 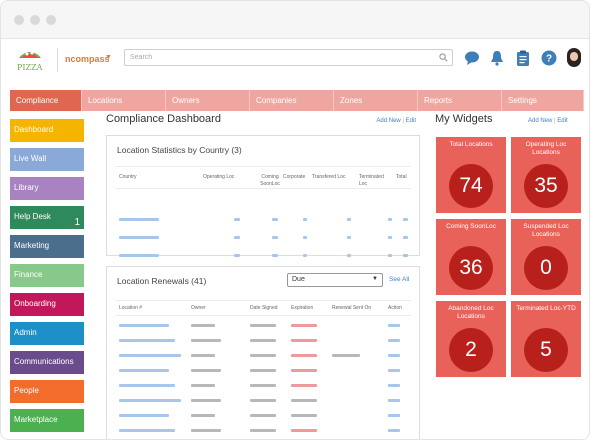 What do you see at coordinates (546, 257) in the screenshot?
I see `widget-tile: Suspended Loc Locations 0` at bounding box center [546, 257].